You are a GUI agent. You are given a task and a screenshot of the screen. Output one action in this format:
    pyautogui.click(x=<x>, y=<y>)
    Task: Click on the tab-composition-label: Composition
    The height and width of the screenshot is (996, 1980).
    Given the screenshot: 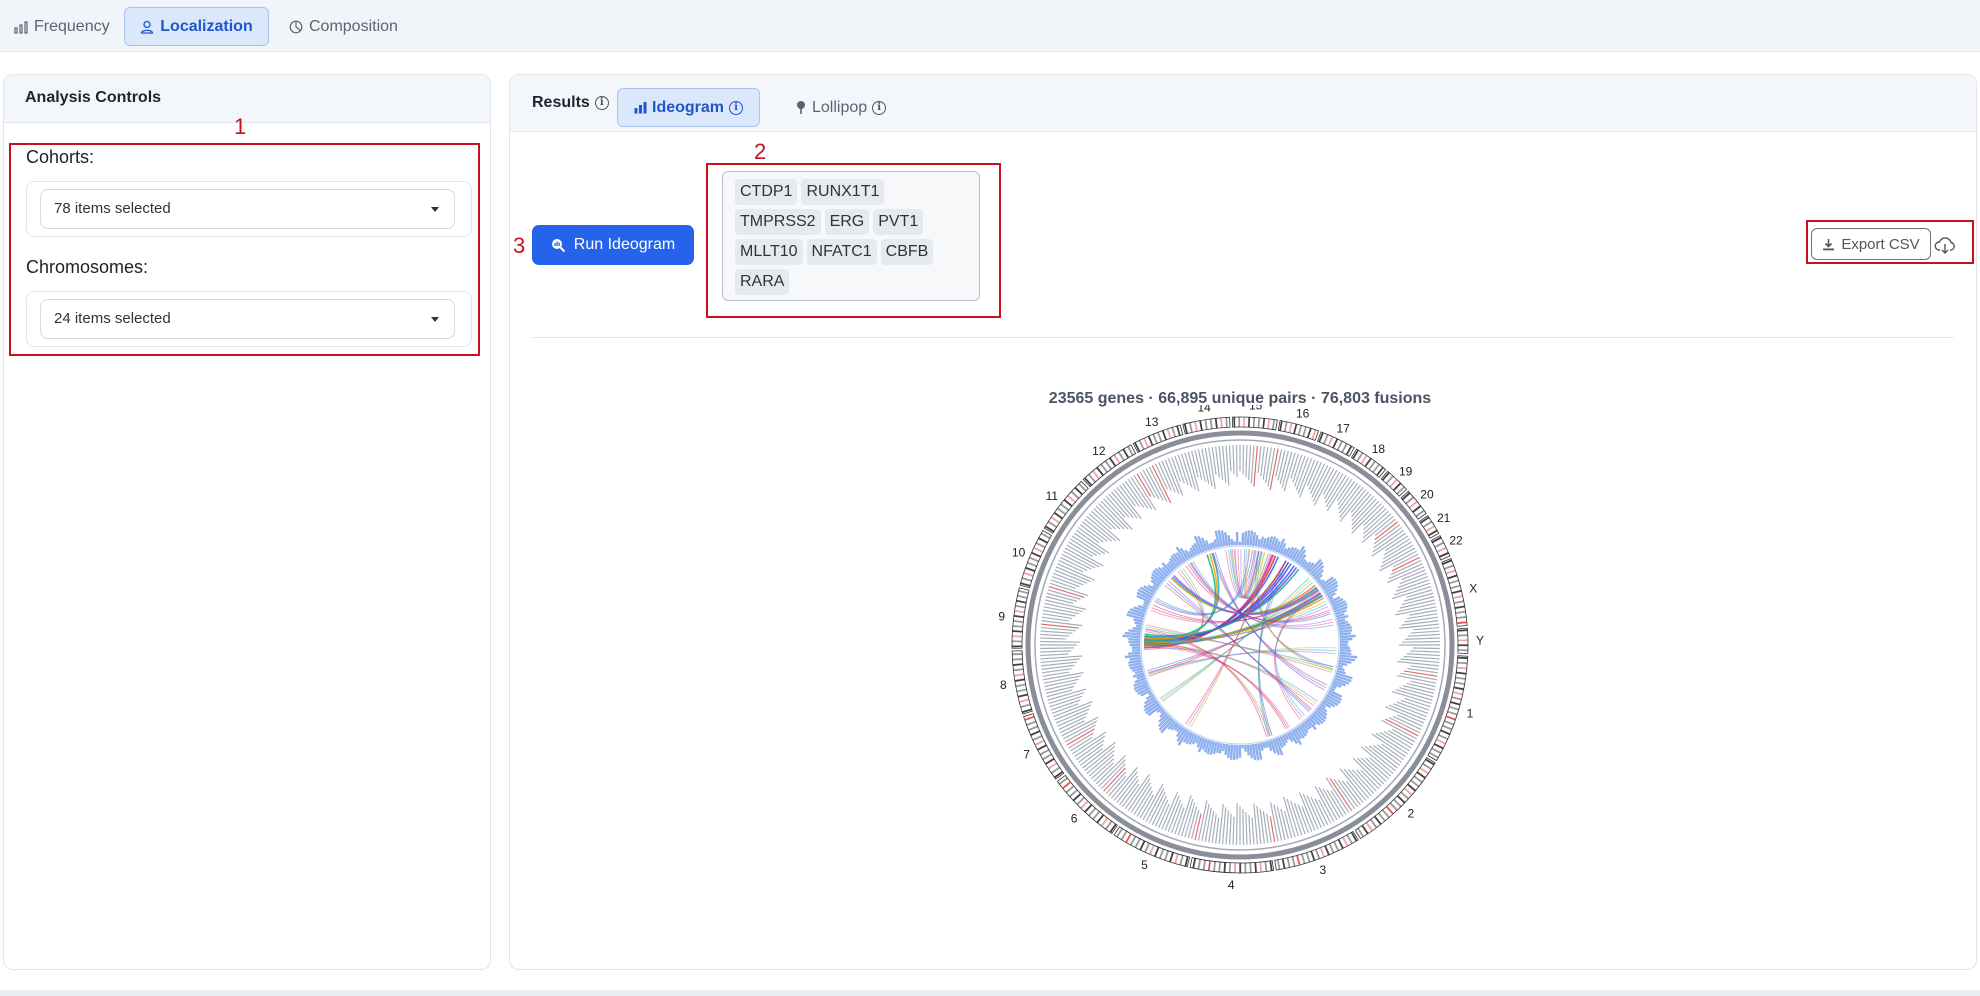 What is the action you would take?
    pyautogui.click(x=353, y=26)
    